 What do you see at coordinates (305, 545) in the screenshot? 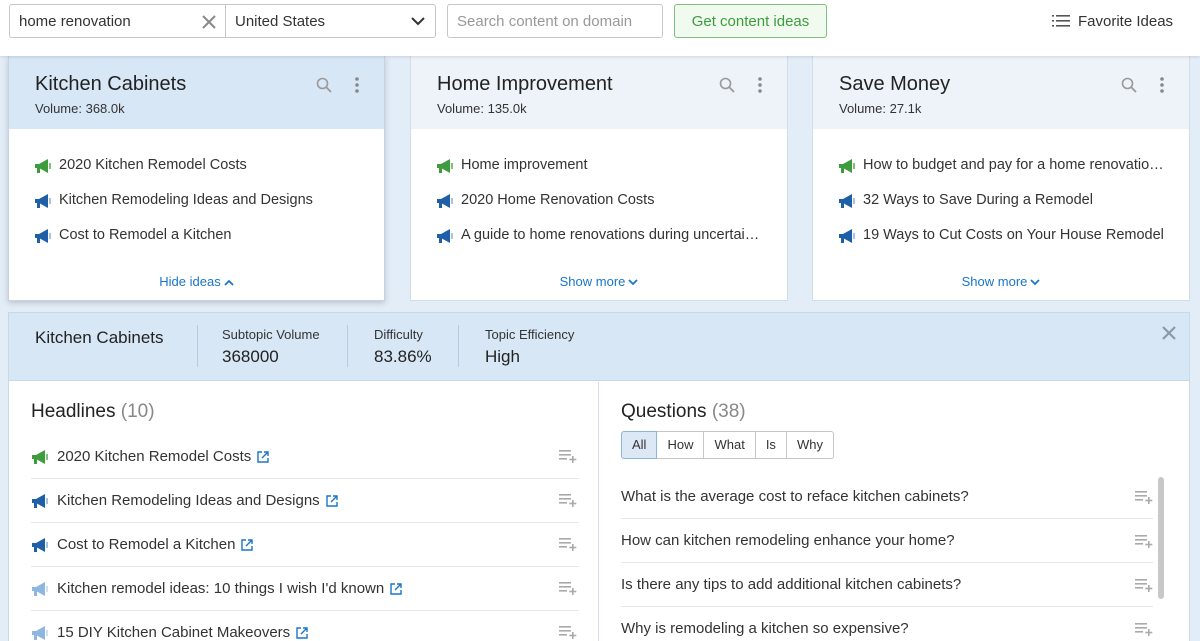
I see `headline-row: Cost to Remodel a Kitchen` at bounding box center [305, 545].